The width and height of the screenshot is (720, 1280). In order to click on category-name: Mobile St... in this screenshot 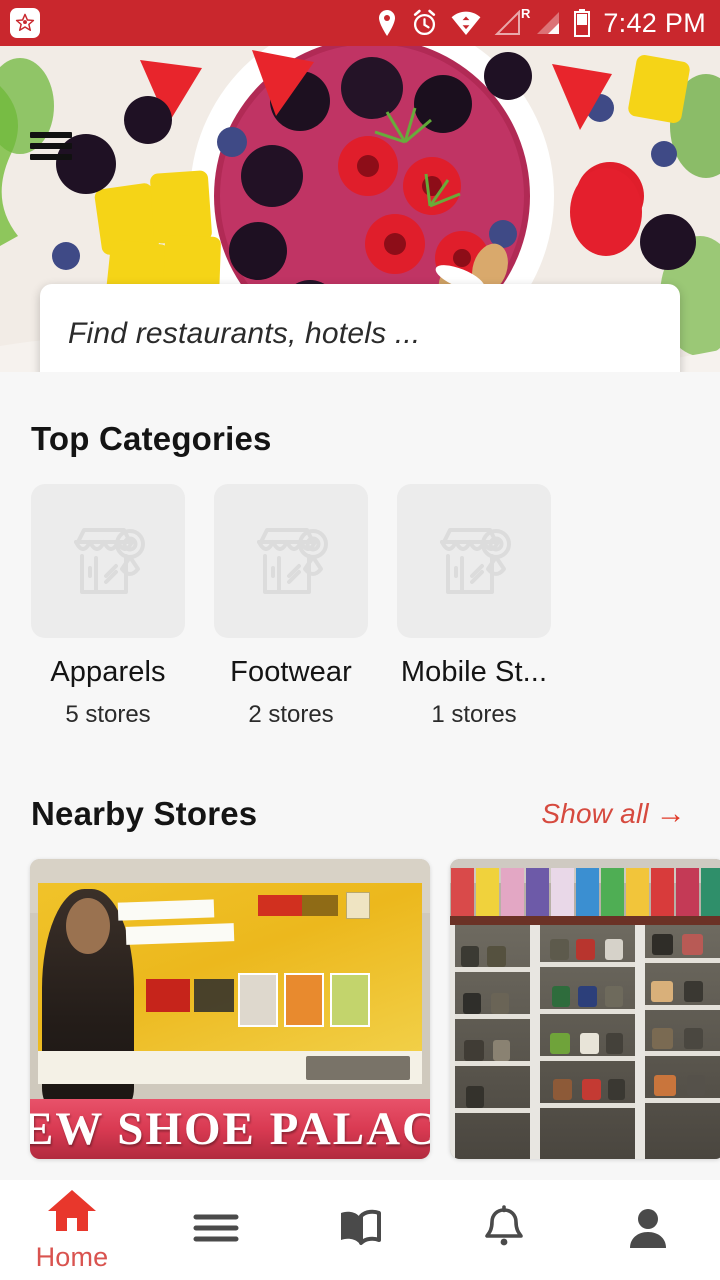, I will do `click(474, 672)`.